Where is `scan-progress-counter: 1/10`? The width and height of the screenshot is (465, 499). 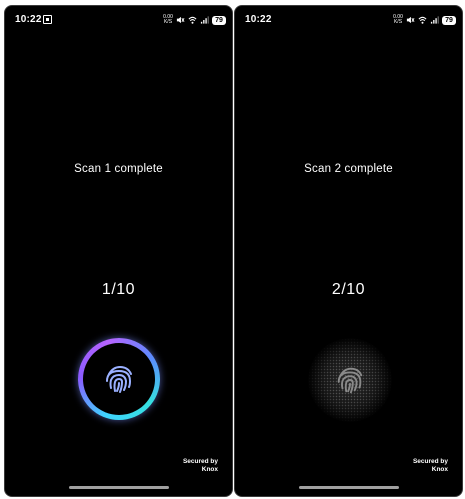
scan-progress-counter: 1/10 is located at coordinates (118, 289).